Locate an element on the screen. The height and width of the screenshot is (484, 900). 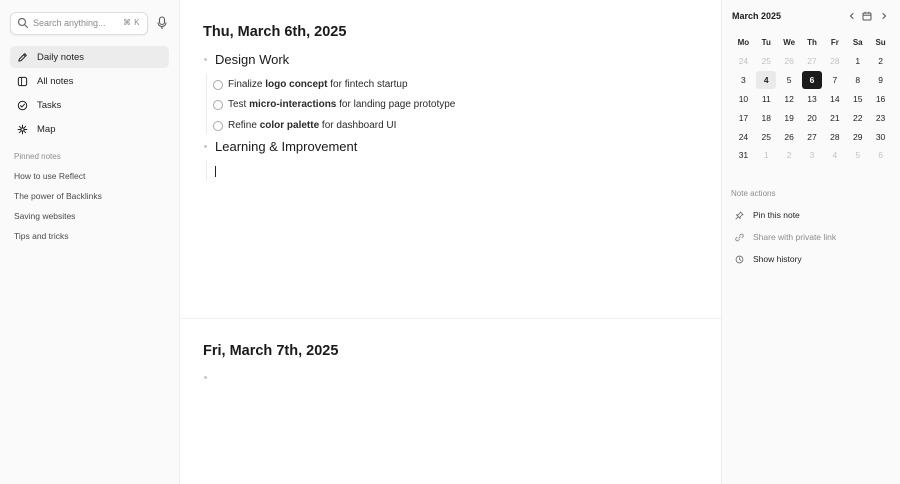
calendar-day: 7 is located at coordinates (834, 80).